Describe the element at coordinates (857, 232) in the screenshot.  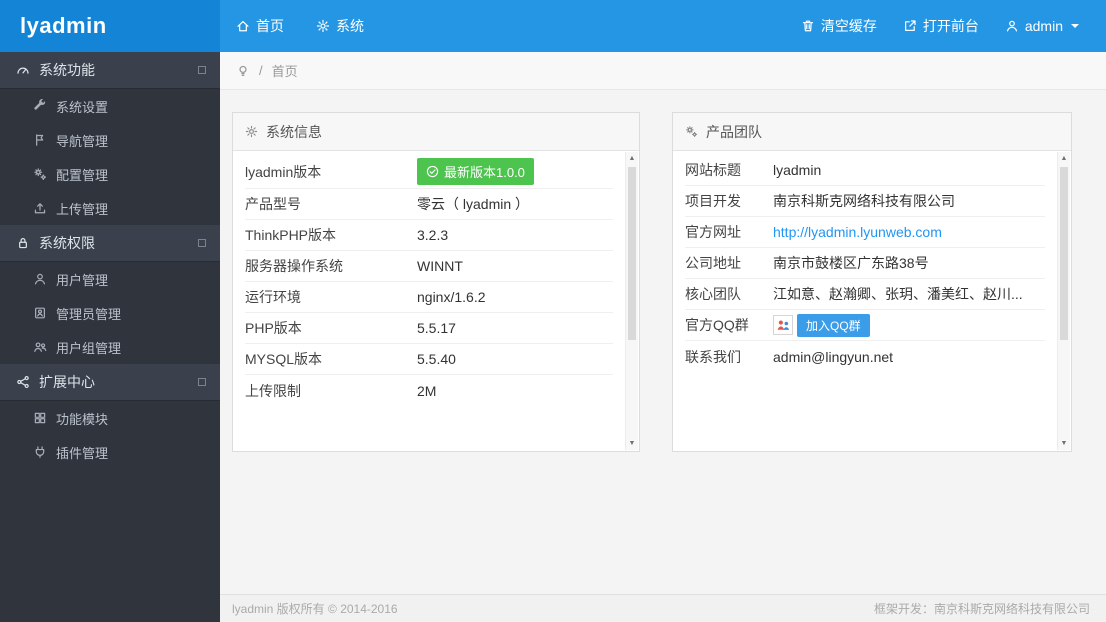
I see `official-site-link: http://lyadmin.lyunweb.com` at that location.